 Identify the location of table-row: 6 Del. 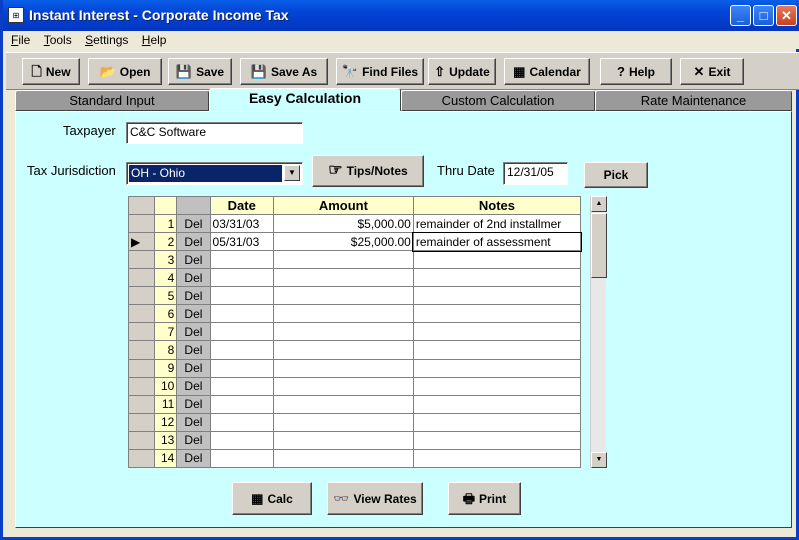
(354, 314).